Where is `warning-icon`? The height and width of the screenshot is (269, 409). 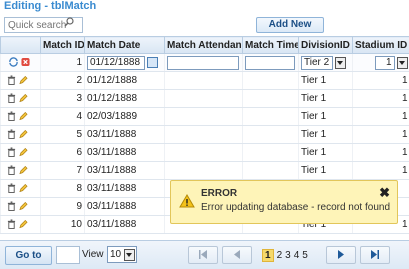 warning-icon is located at coordinates (187, 201).